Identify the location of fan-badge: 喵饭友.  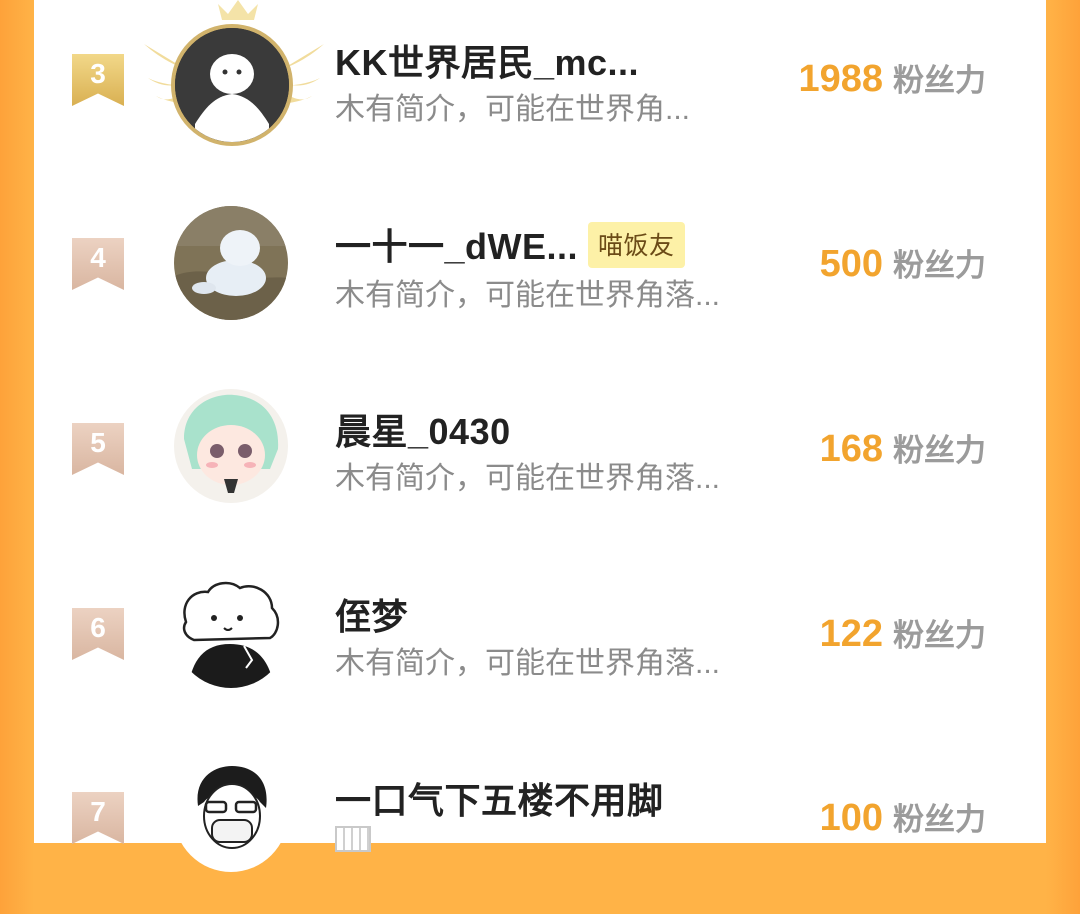
(636, 245).